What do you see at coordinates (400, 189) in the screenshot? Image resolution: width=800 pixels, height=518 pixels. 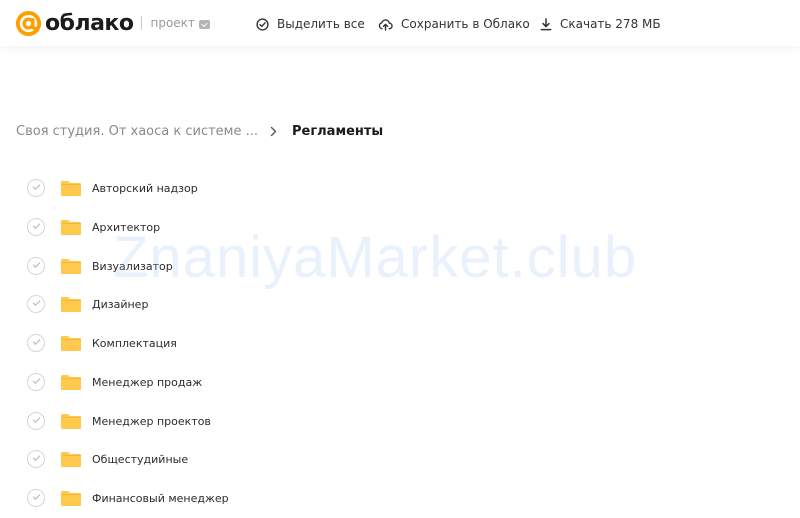 I see `list-item: Авторский надзор` at bounding box center [400, 189].